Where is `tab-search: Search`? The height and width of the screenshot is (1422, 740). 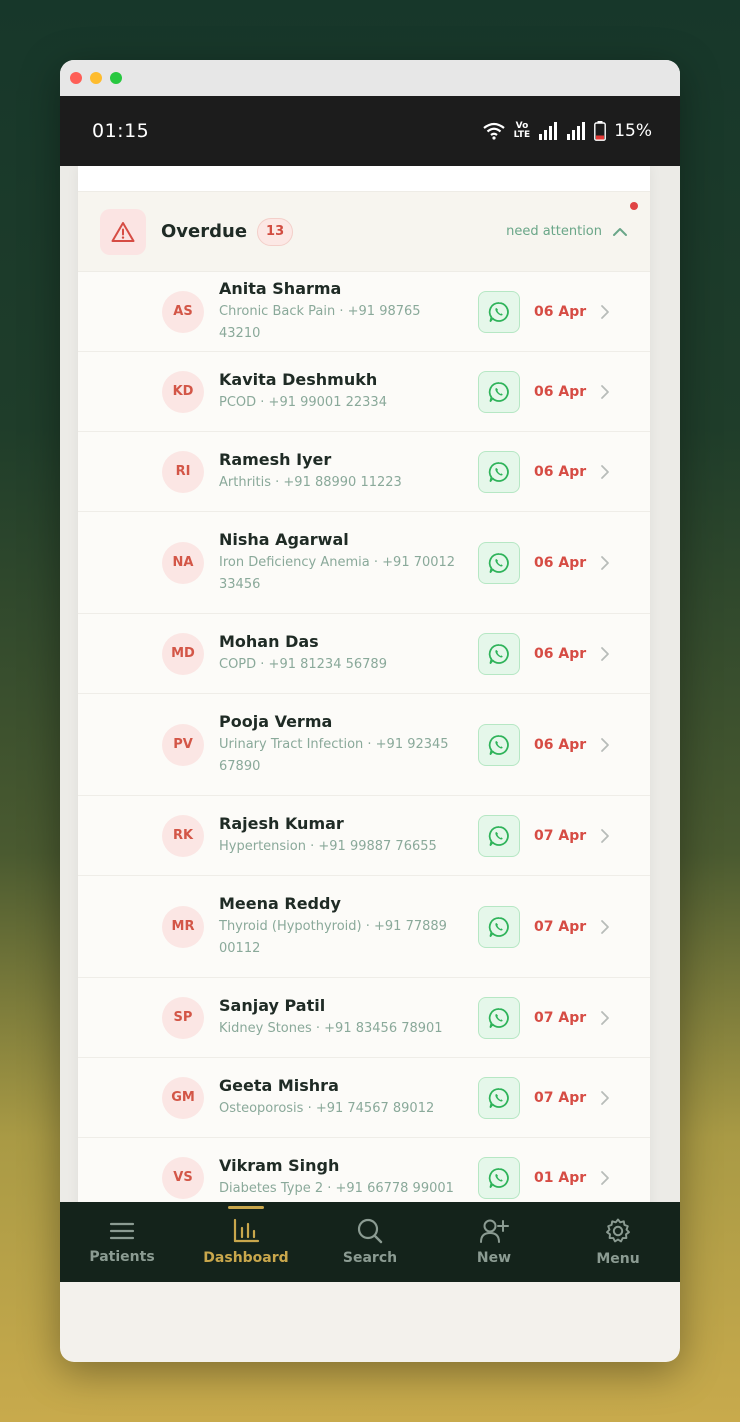 tab-search: Search is located at coordinates (370, 1242).